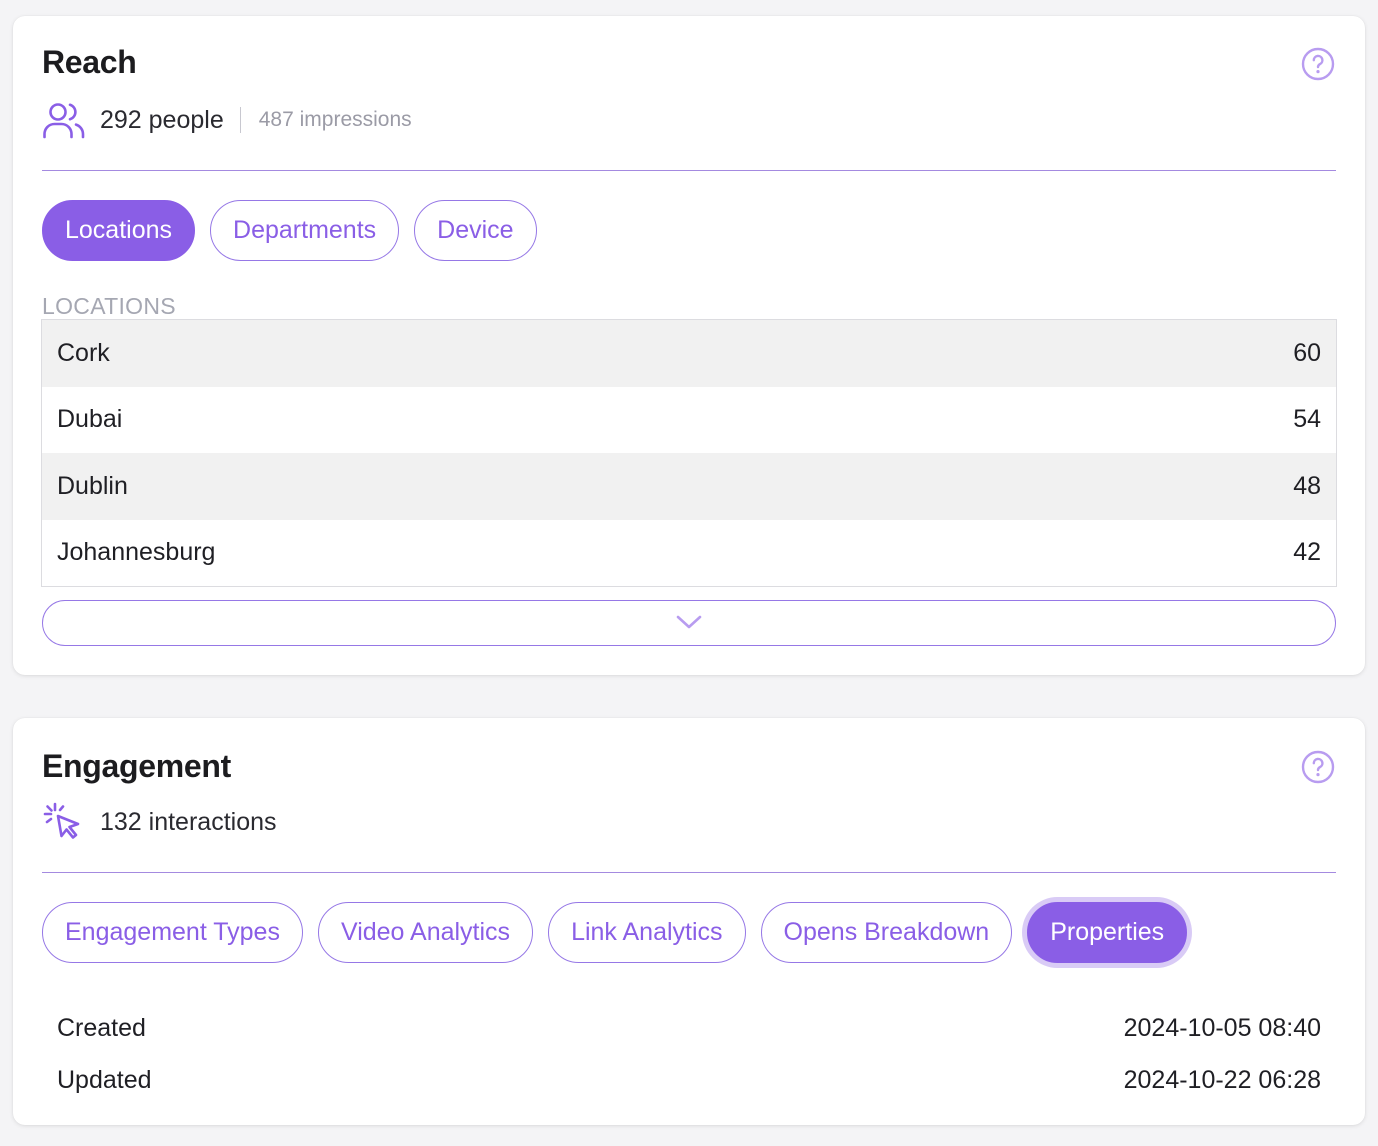 This screenshot has width=1378, height=1146. What do you see at coordinates (689, 486) in the screenshot?
I see `table-row: Dublin 48` at bounding box center [689, 486].